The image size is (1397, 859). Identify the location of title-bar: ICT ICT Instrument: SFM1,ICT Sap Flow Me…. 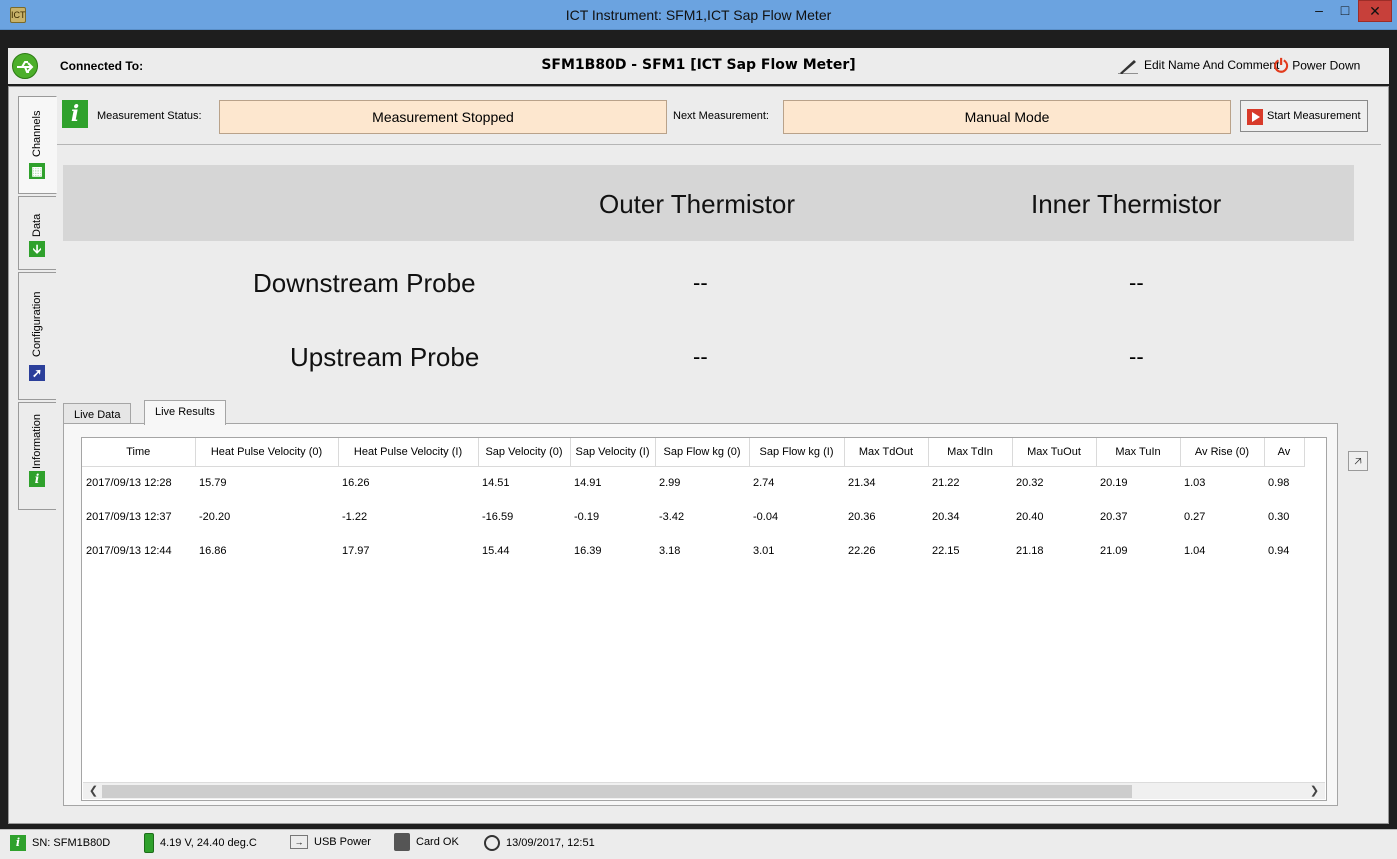
(698, 15).